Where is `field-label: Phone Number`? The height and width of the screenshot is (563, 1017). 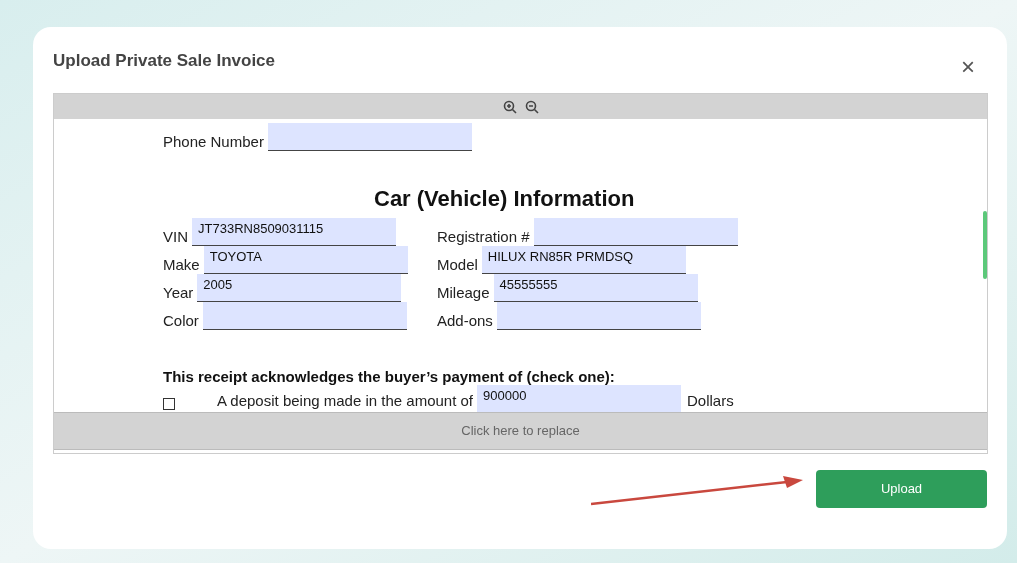
field-label: Phone Number is located at coordinates (213, 142).